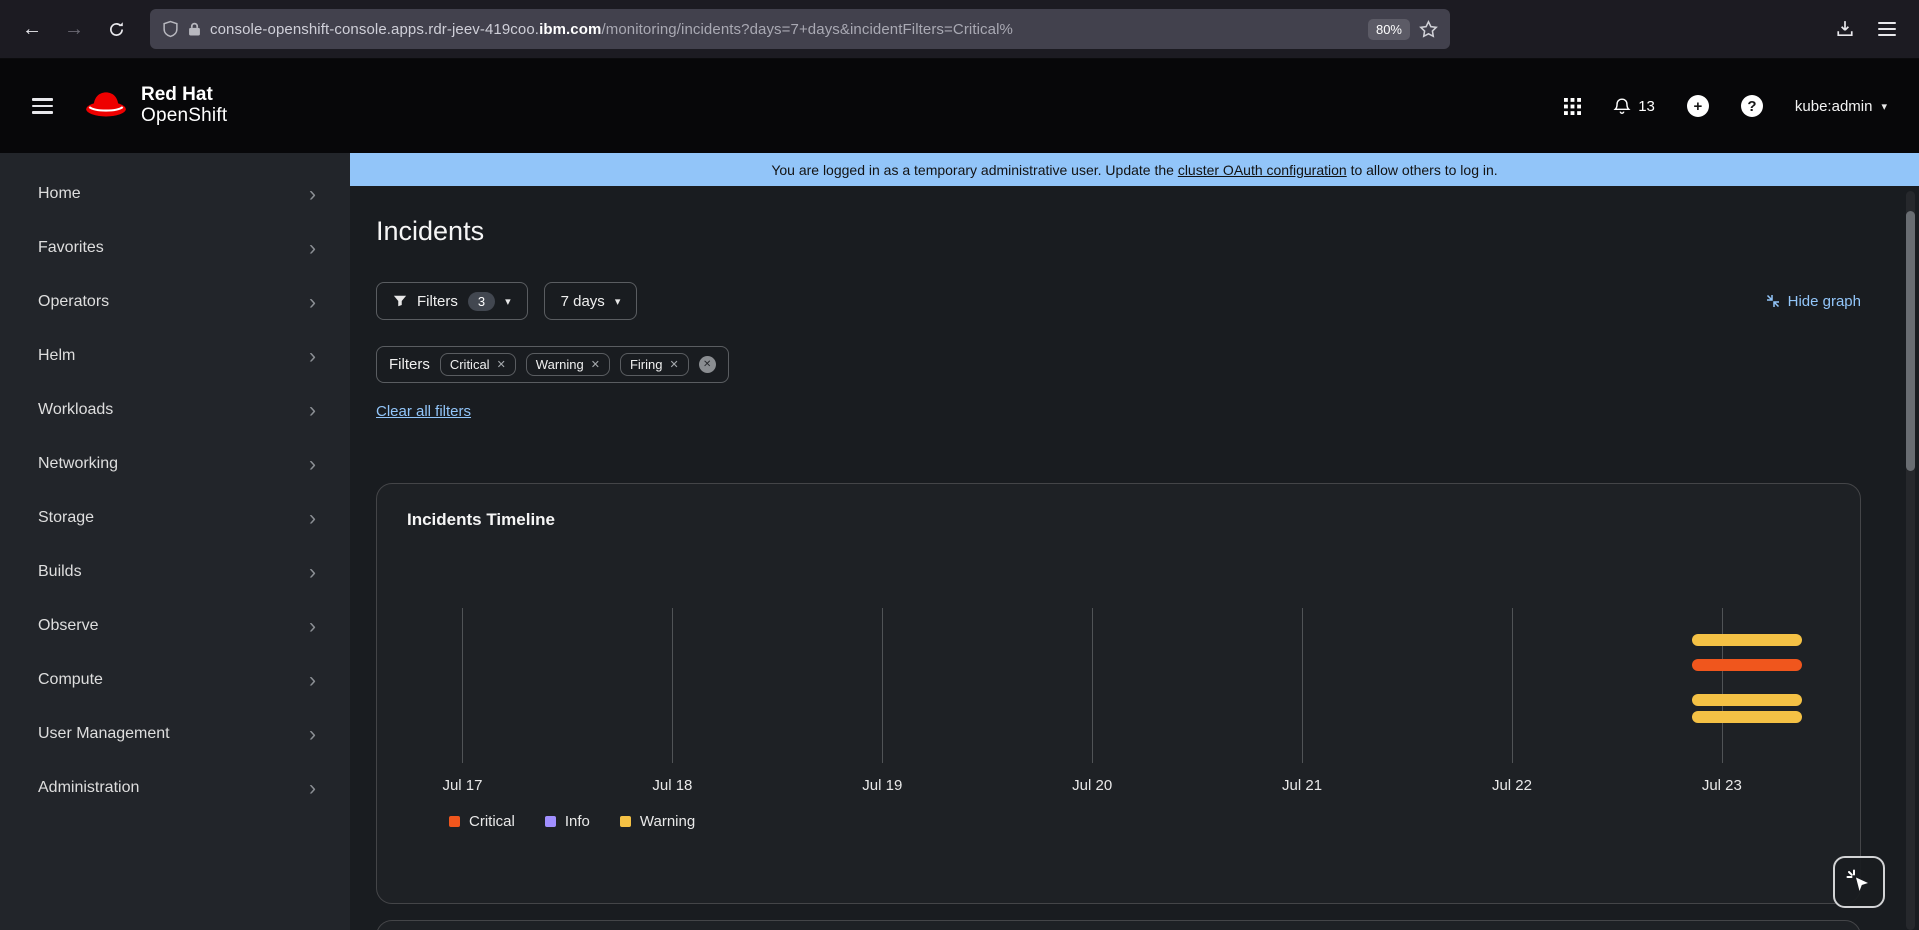  I want to click on user-menu: kube:admin ▾, so click(1841, 106).